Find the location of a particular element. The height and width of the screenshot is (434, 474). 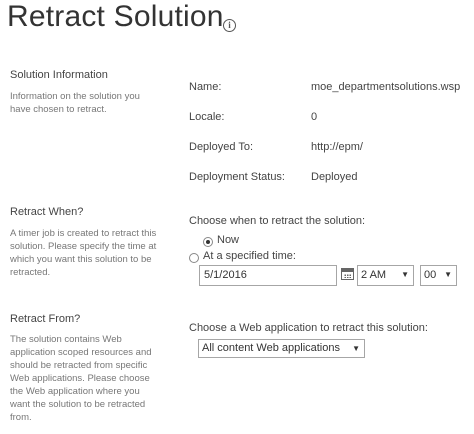

deployed-to-value: http://epm/ is located at coordinates (337, 147).